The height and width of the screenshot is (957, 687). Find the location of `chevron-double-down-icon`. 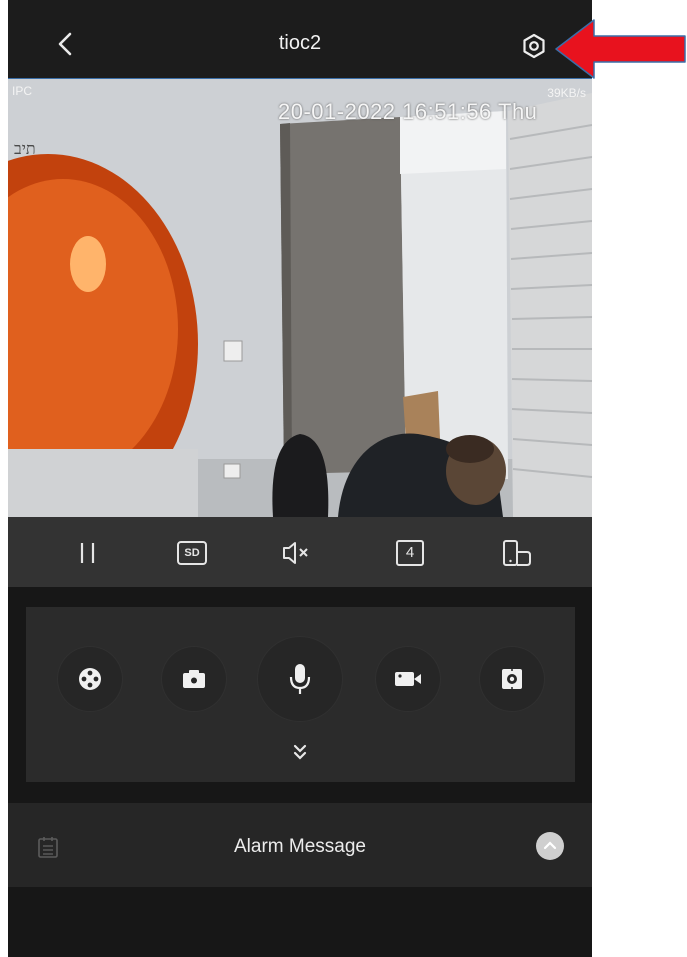

chevron-double-down-icon is located at coordinates (300, 753).